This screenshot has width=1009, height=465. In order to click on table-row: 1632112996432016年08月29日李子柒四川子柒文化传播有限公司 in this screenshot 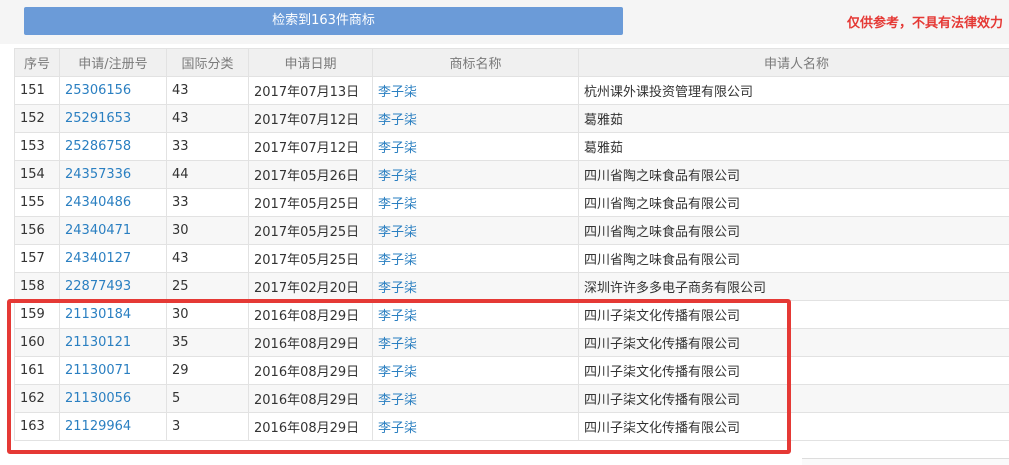, I will do `click(512, 427)`.